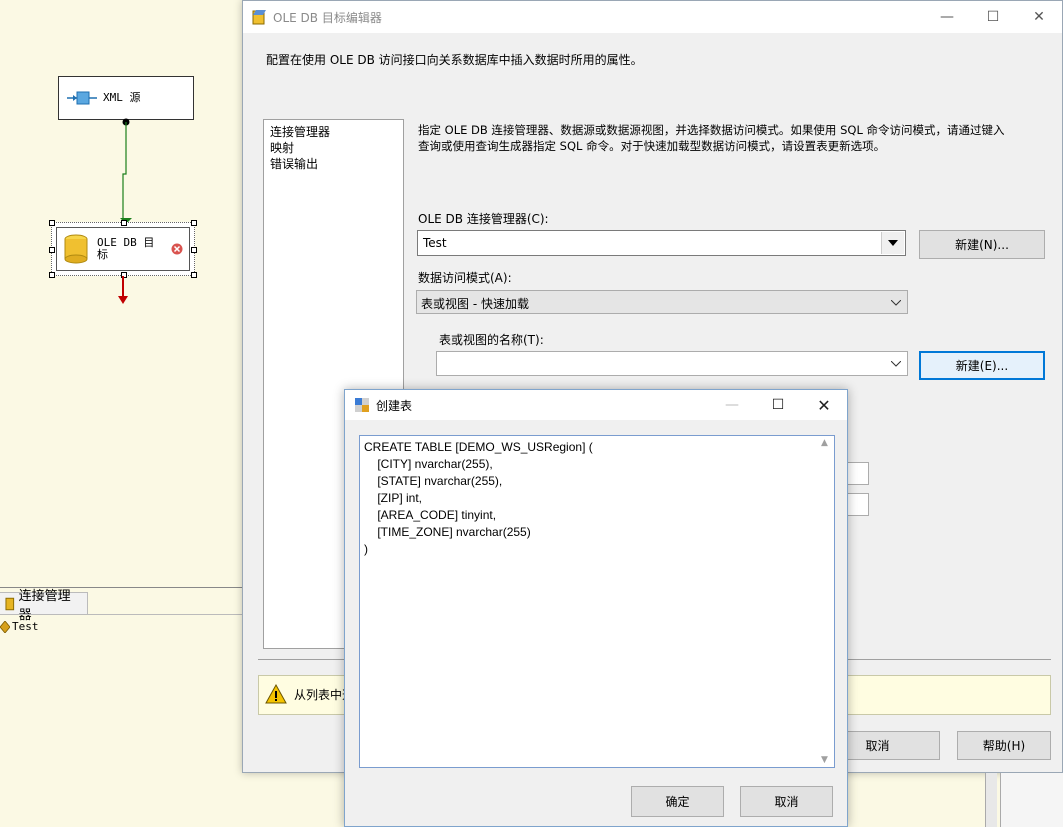 The image size is (1063, 827). What do you see at coordinates (177, 249) in the screenshot?
I see `error-icon` at bounding box center [177, 249].